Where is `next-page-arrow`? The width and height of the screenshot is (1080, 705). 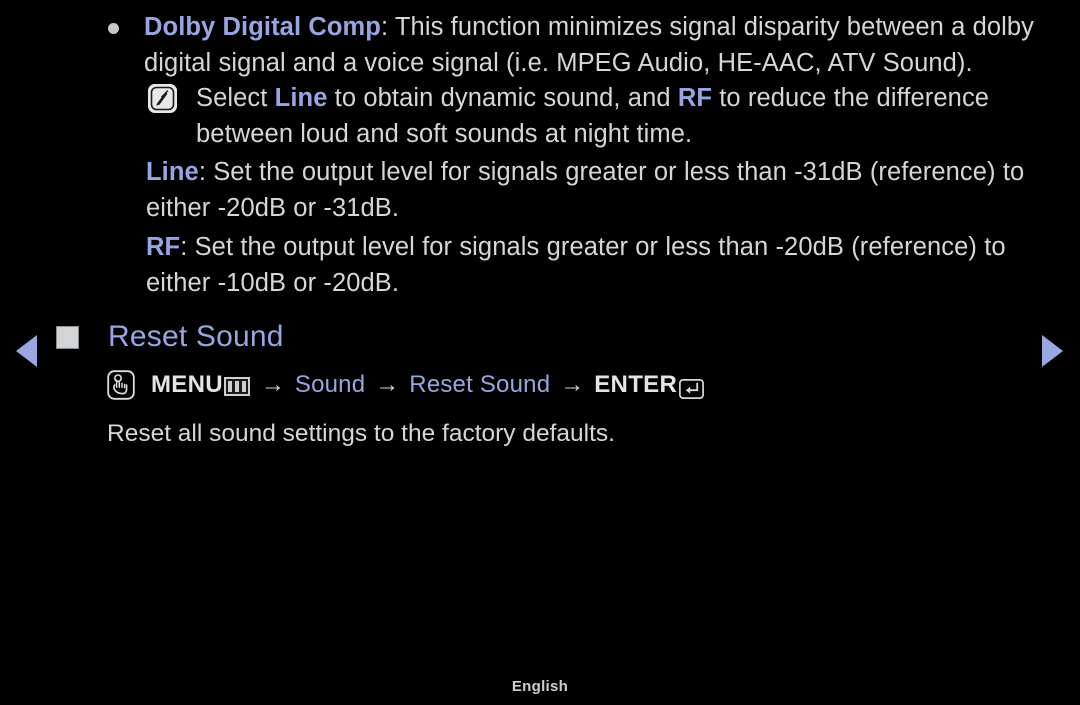 next-page-arrow is located at coordinates (1052, 351).